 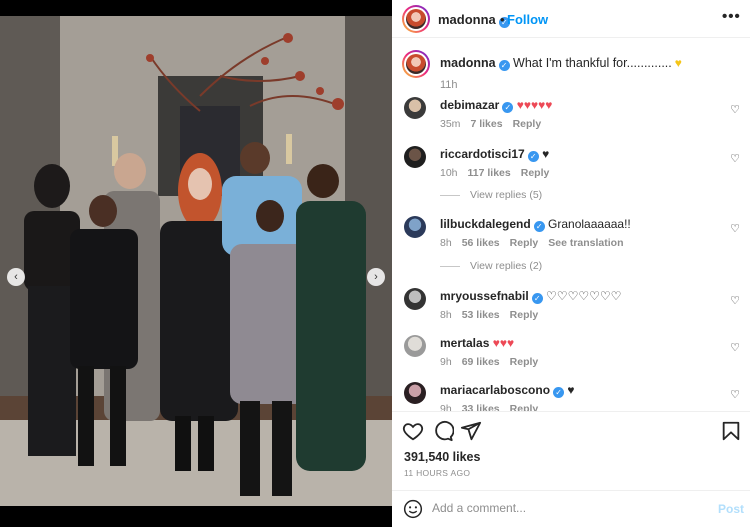 I want to click on like-heart-icon, so click(x=413, y=431).